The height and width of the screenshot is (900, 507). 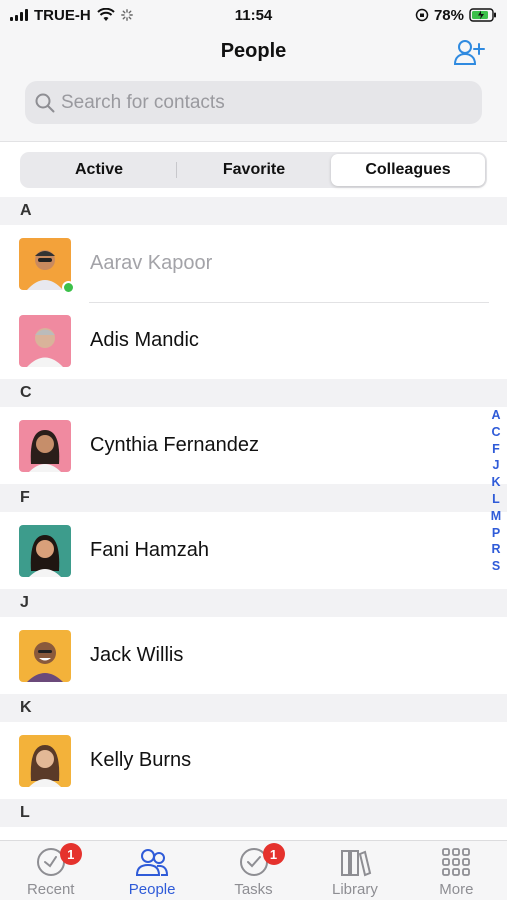 I want to click on segmented-control: Active Favorite Colleagues, so click(x=253, y=170).